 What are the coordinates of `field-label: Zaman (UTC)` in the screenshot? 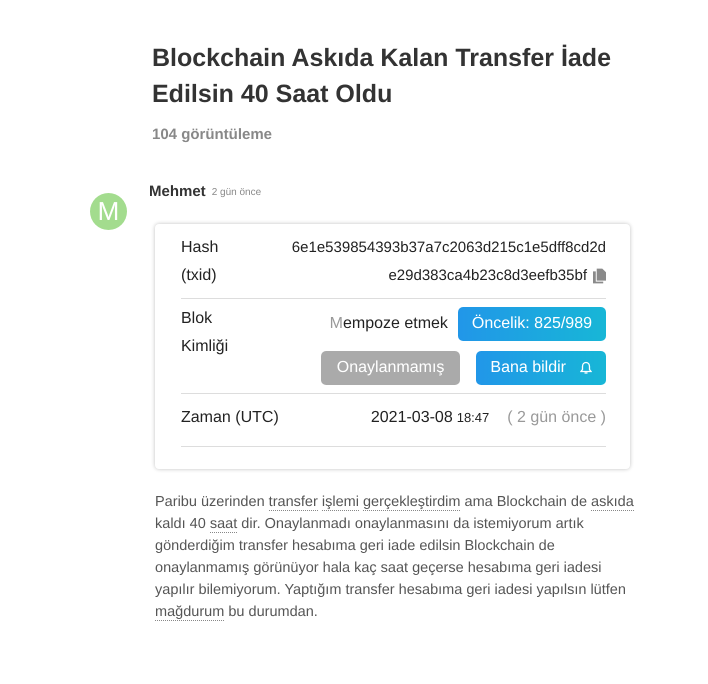 It's located at (230, 418).